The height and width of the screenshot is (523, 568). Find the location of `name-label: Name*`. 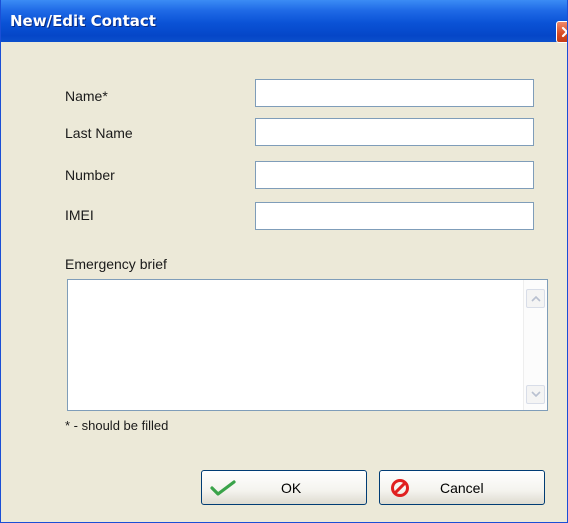

name-label: Name* is located at coordinates (86, 96).